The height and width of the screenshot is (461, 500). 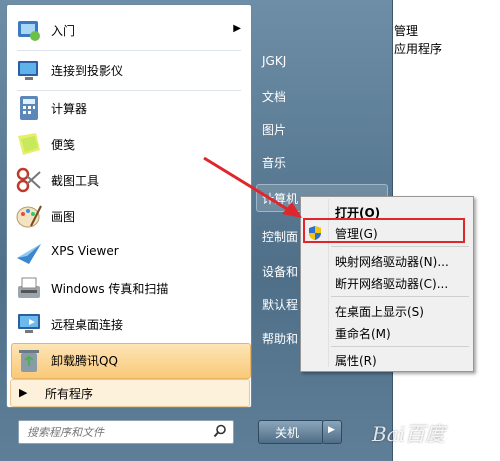 What do you see at coordinates (129, 108) in the screenshot?
I see `program-item-calculator: 计算器` at bounding box center [129, 108].